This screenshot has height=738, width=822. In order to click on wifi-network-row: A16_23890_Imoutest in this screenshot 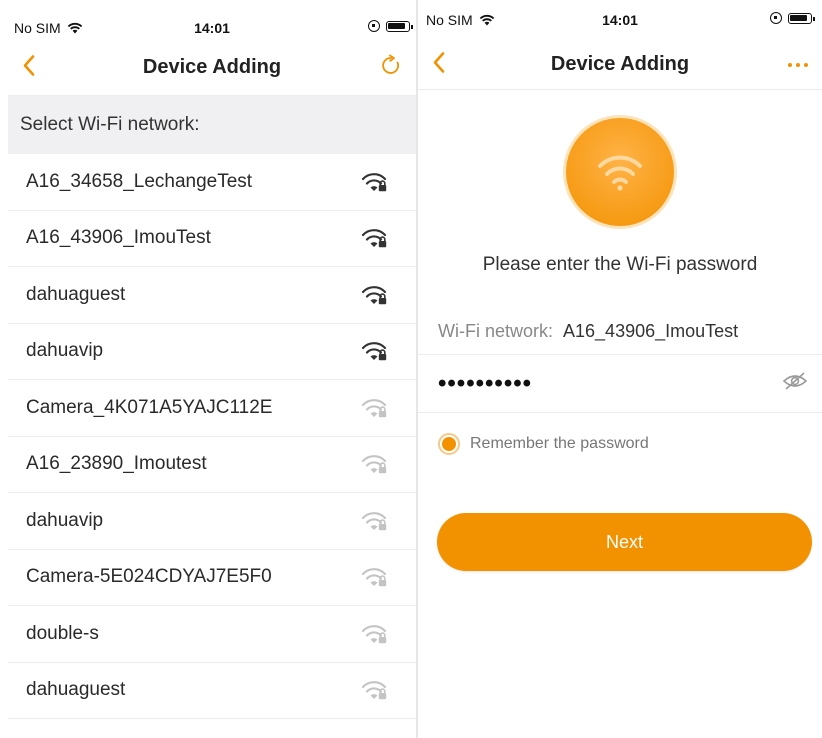, I will do `click(212, 465)`.